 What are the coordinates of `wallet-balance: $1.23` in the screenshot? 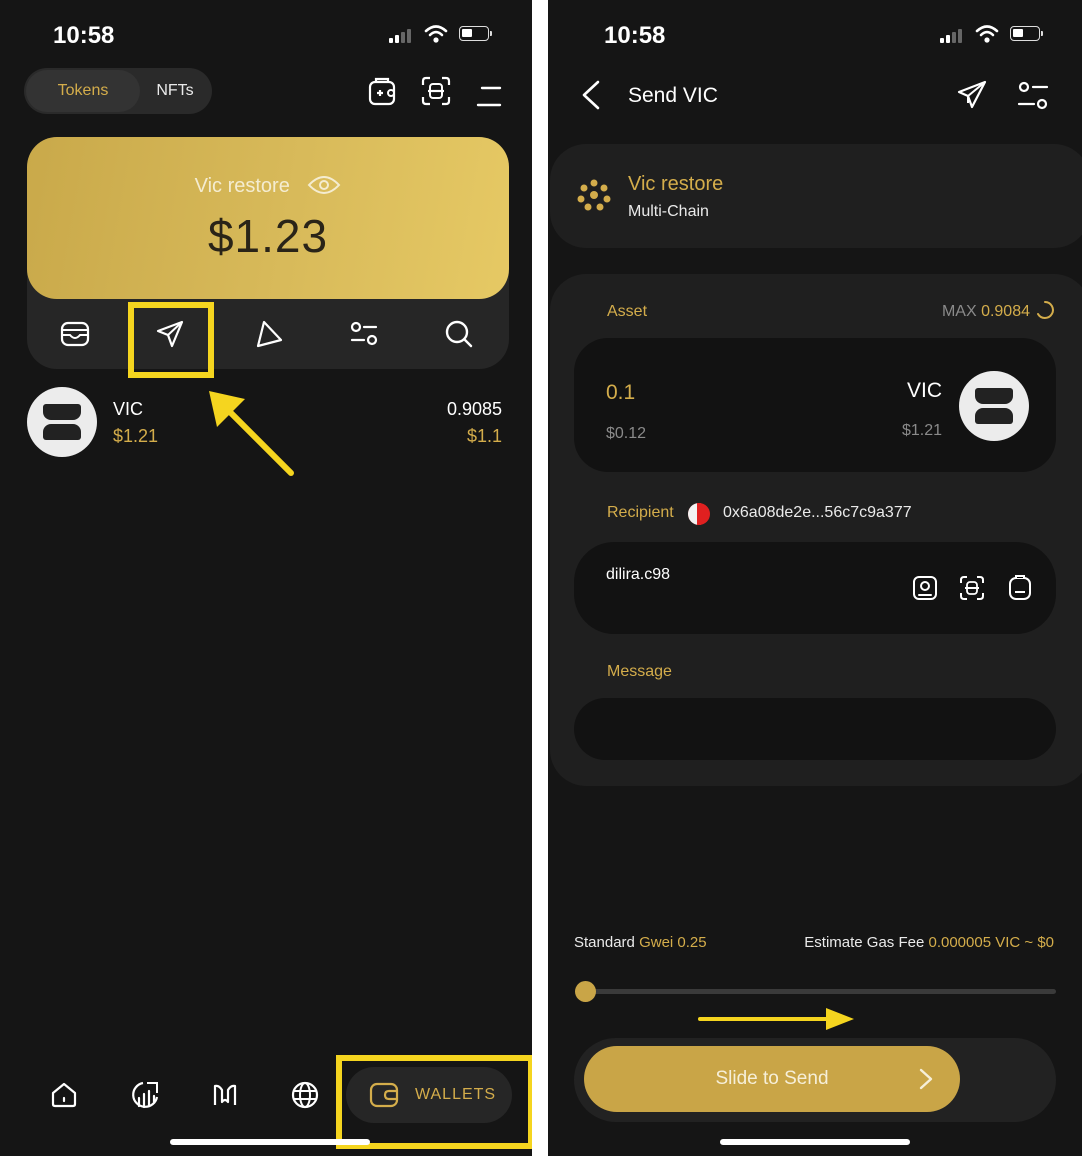 It's located at (268, 236).